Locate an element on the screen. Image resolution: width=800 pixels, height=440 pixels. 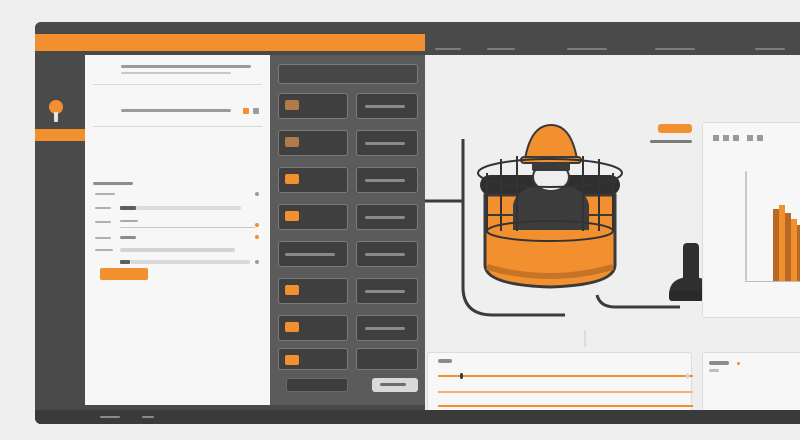
logo-stem is located at coordinates (56, 117).